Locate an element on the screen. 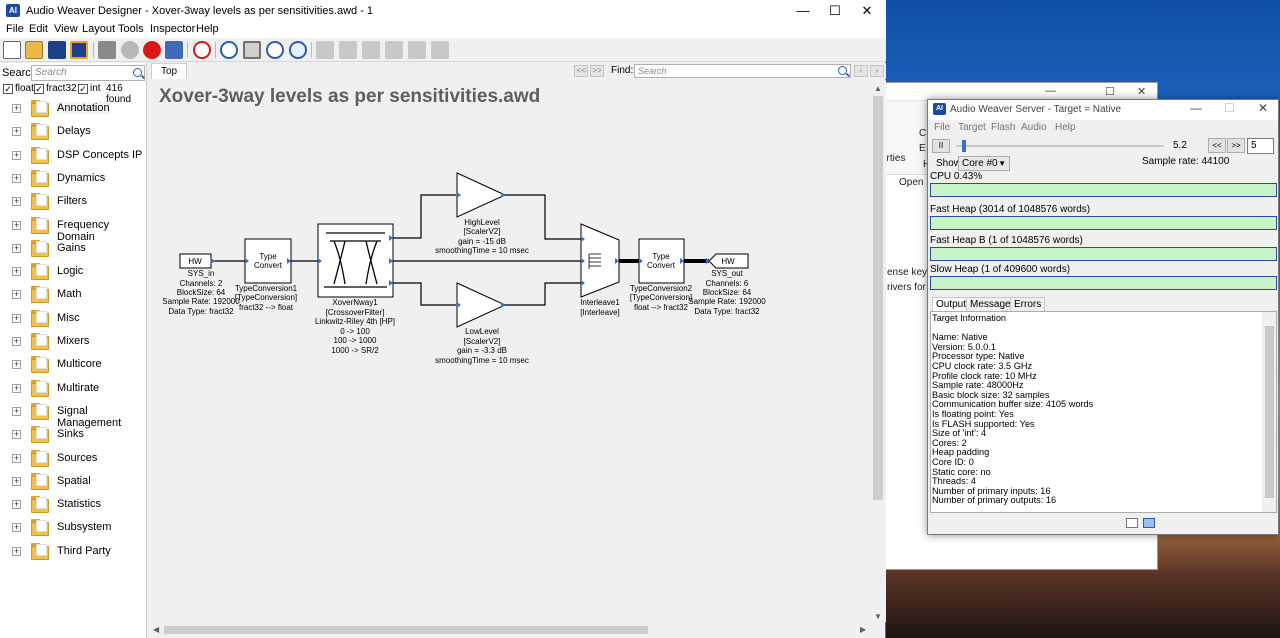 Image resolution: width=1280 pixels, height=638 pixels. tree-item-misc: + Misc is located at coordinates (73, 319).